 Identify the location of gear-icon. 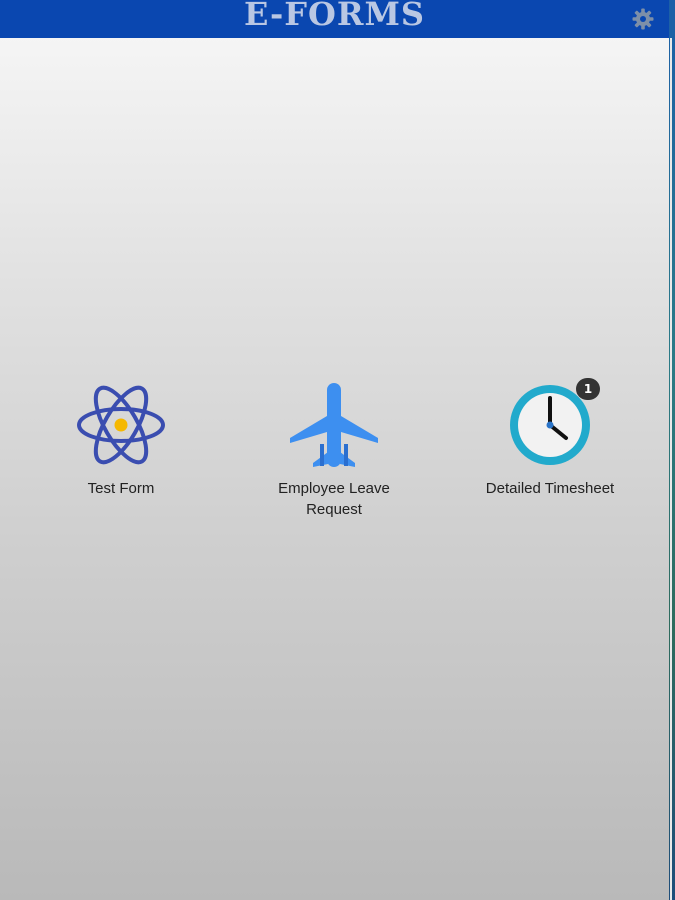
(643, 19).